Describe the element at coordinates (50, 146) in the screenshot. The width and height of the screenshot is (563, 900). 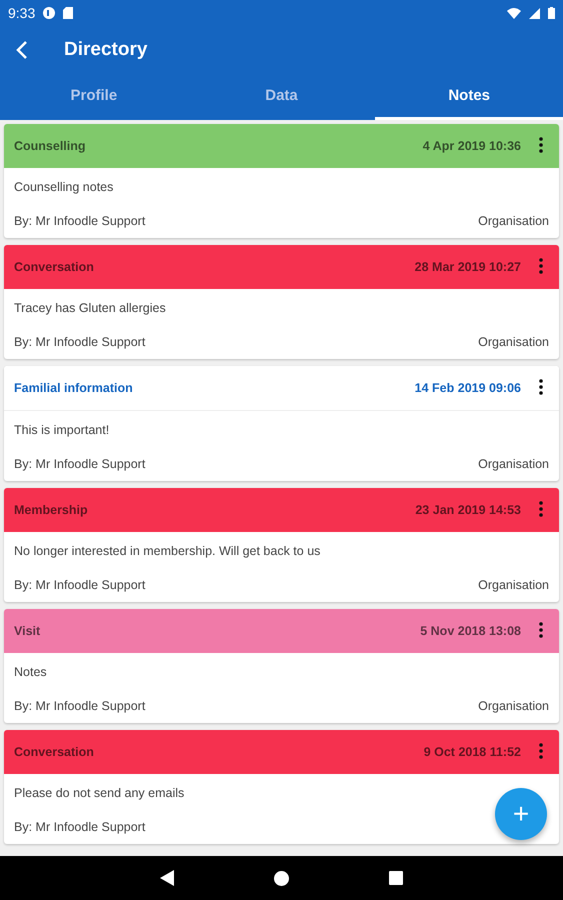
I see `note-category: Counselling` at that location.